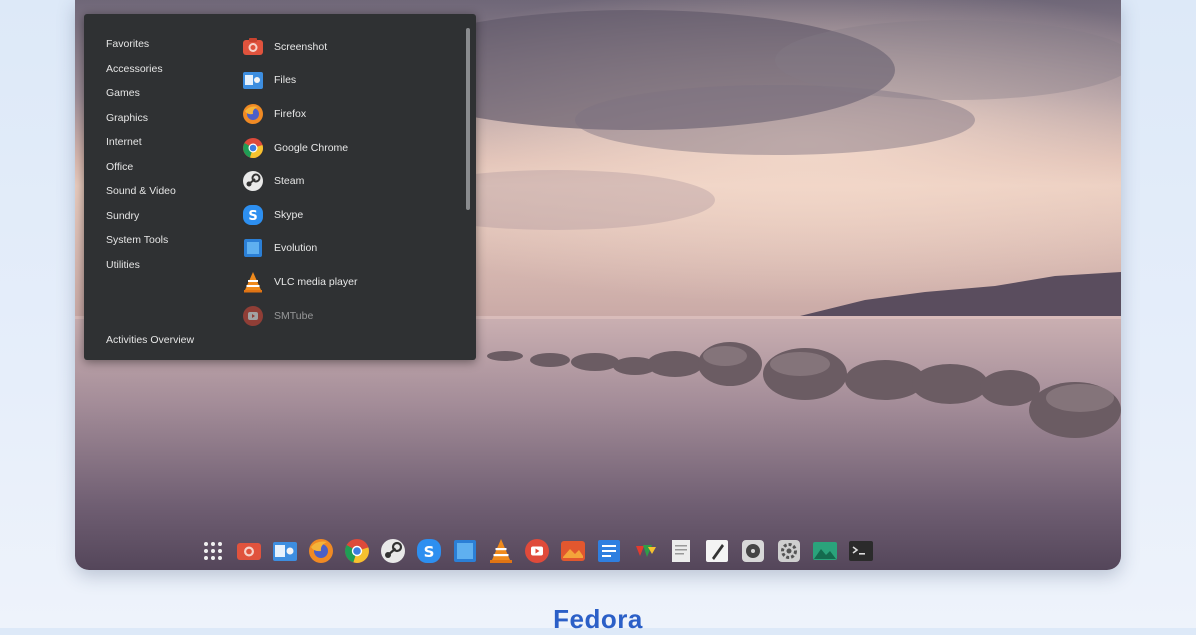  I want to click on app-label: Steam, so click(289, 181).